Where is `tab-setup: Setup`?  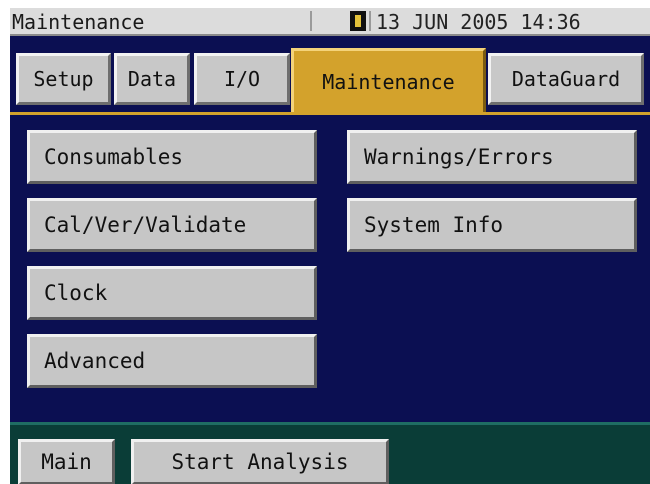 tab-setup: Setup is located at coordinates (63, 79).